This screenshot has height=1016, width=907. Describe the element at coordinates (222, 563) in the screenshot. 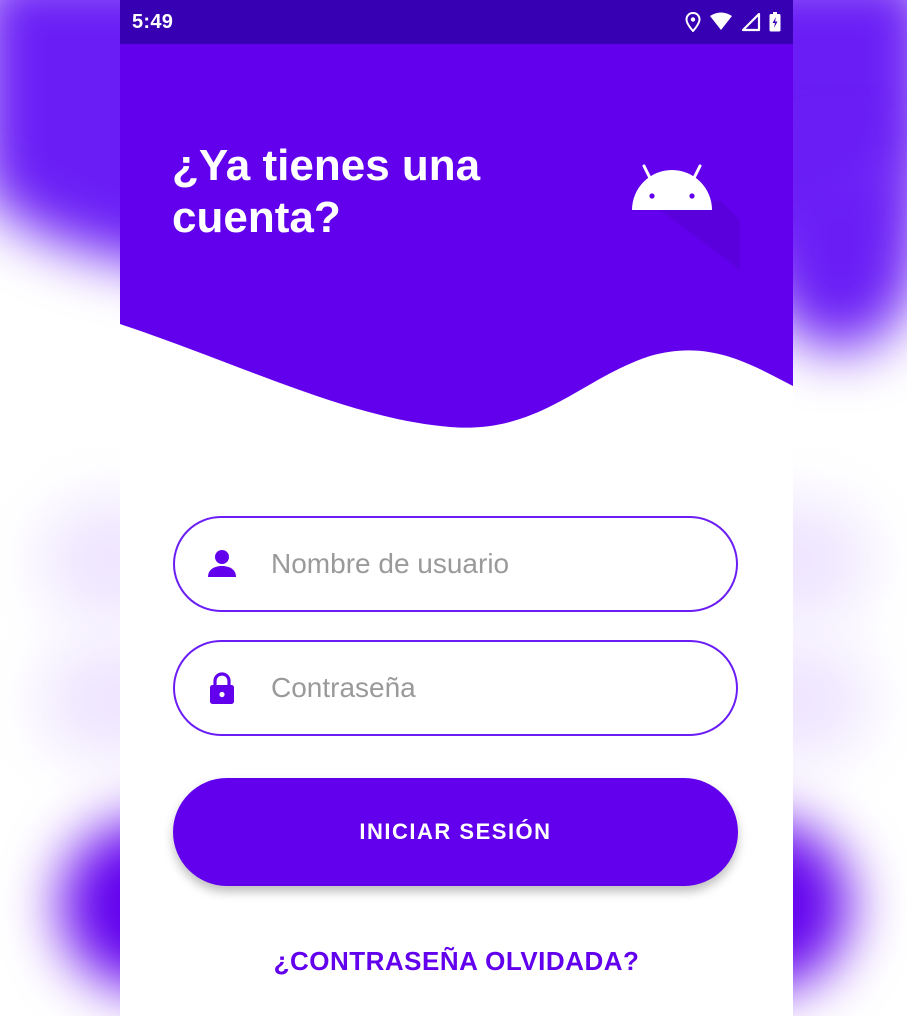

I see `person-icon` at that location.